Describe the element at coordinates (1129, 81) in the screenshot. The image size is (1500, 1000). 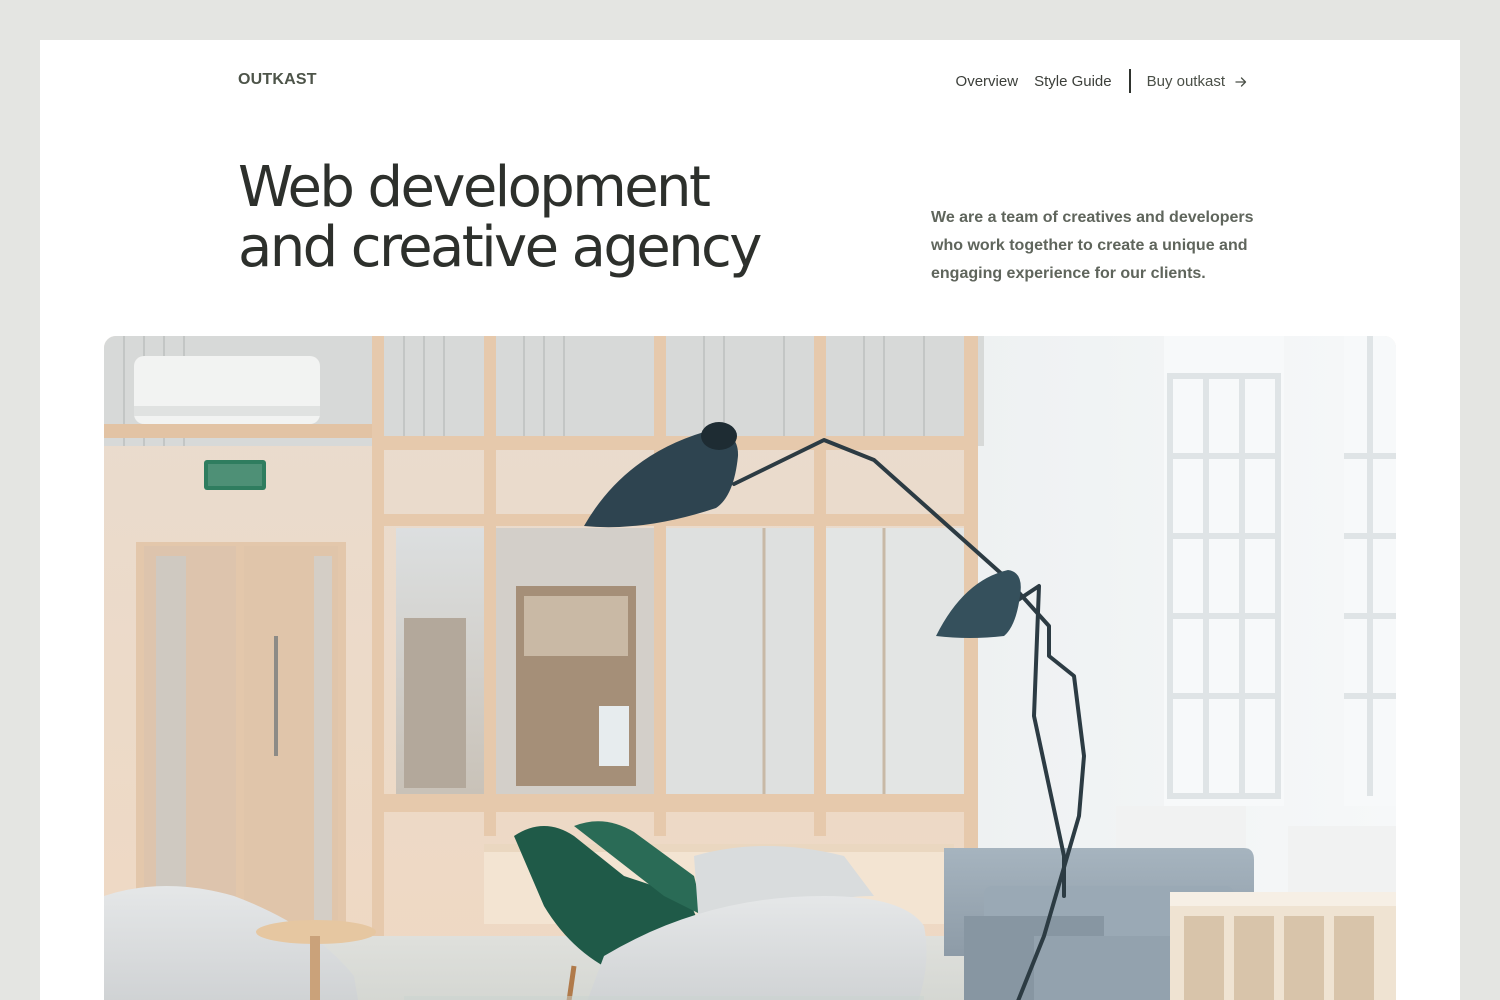
I see `nav-divider` at that location.